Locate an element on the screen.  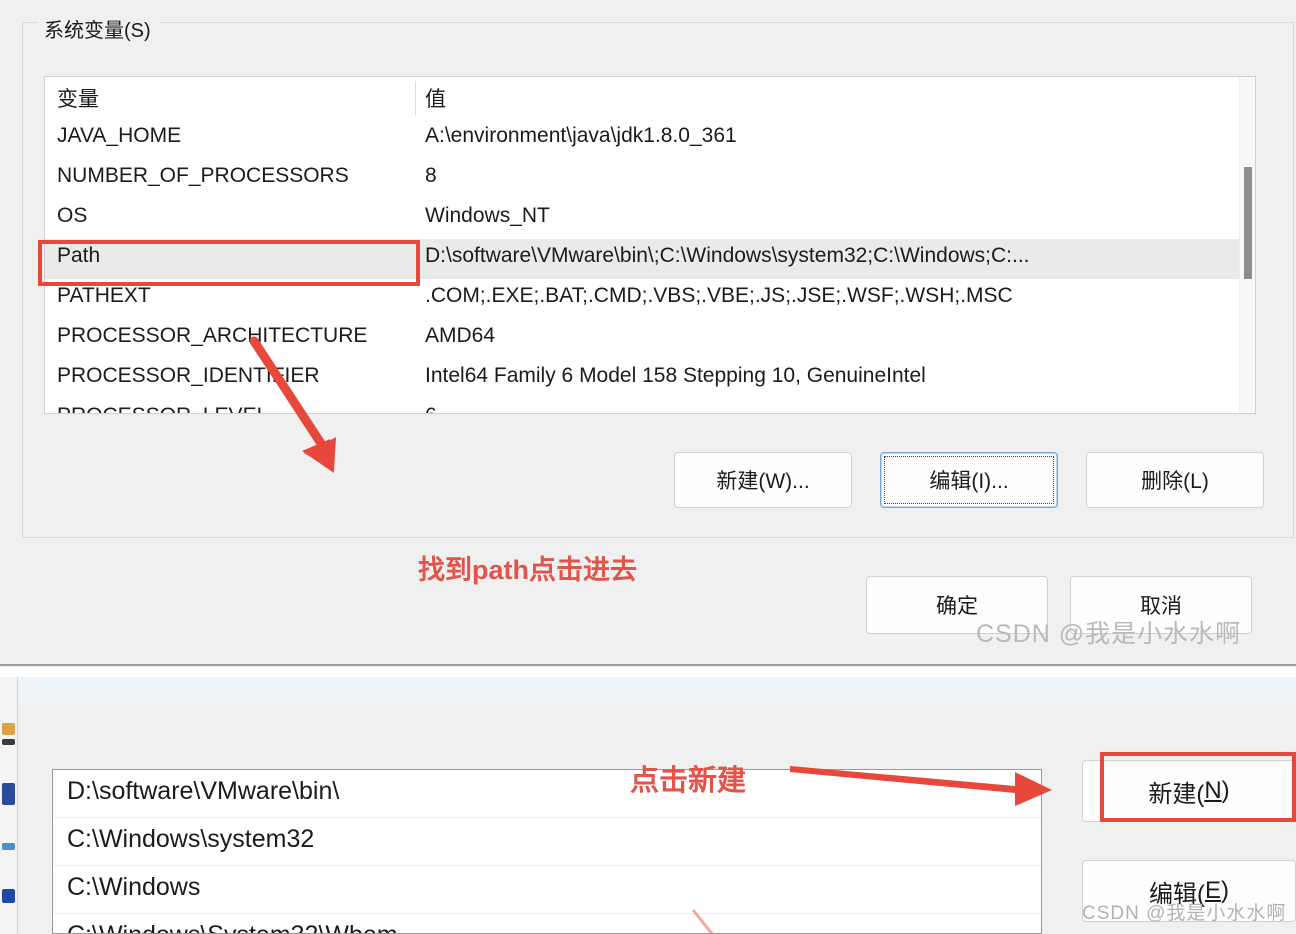
watermark-top: CSDN @我是小水水啊 is located at coordinates (1109, 634).